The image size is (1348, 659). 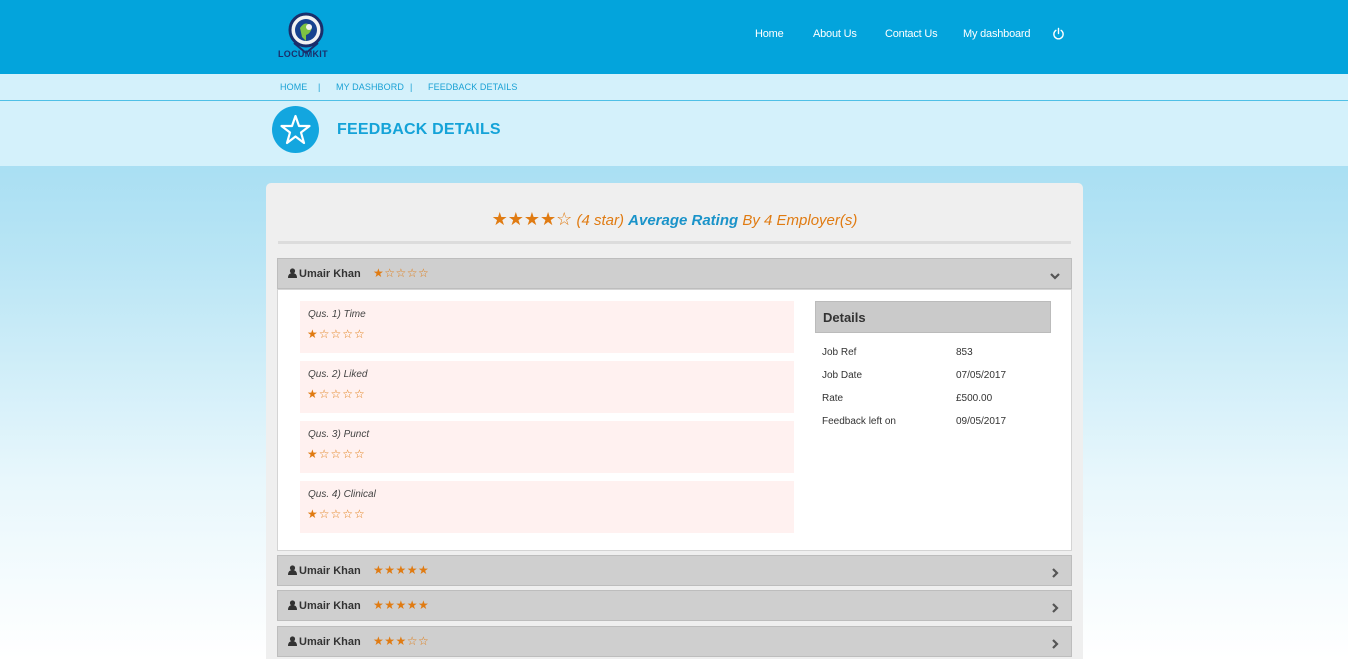 I want to click on breadcrumb: HOME | MY DASHBORD | FEEDBACK DETAILS, so click(x=674, y=87).